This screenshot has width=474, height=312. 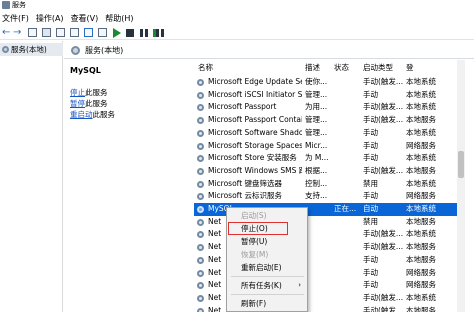 What do you see at coordinates (242, 107) in the screenshot?
I see `cell-name: Microsoft Passport` at bounding box center [242, 107].